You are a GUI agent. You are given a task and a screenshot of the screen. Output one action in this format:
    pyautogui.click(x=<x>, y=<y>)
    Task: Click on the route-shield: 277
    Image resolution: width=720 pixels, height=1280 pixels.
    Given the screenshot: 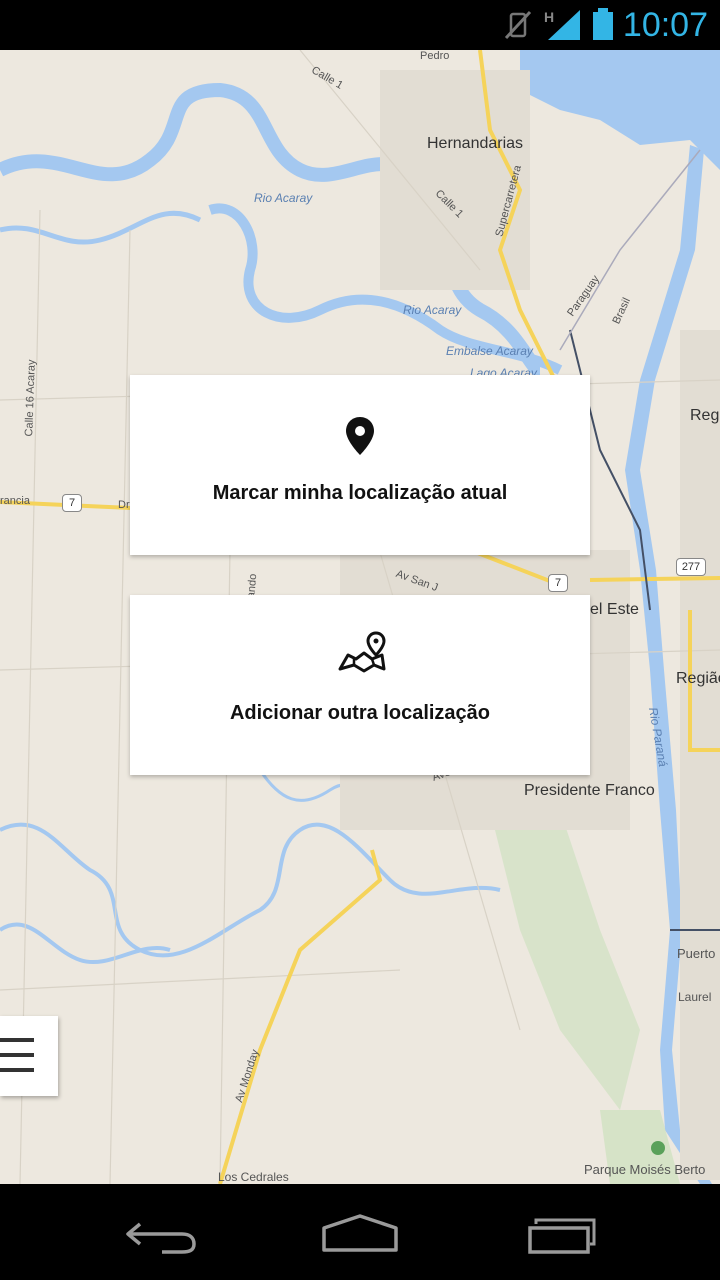 What is the action you would take?
    pyautogui.click(x=691, y=567)
    